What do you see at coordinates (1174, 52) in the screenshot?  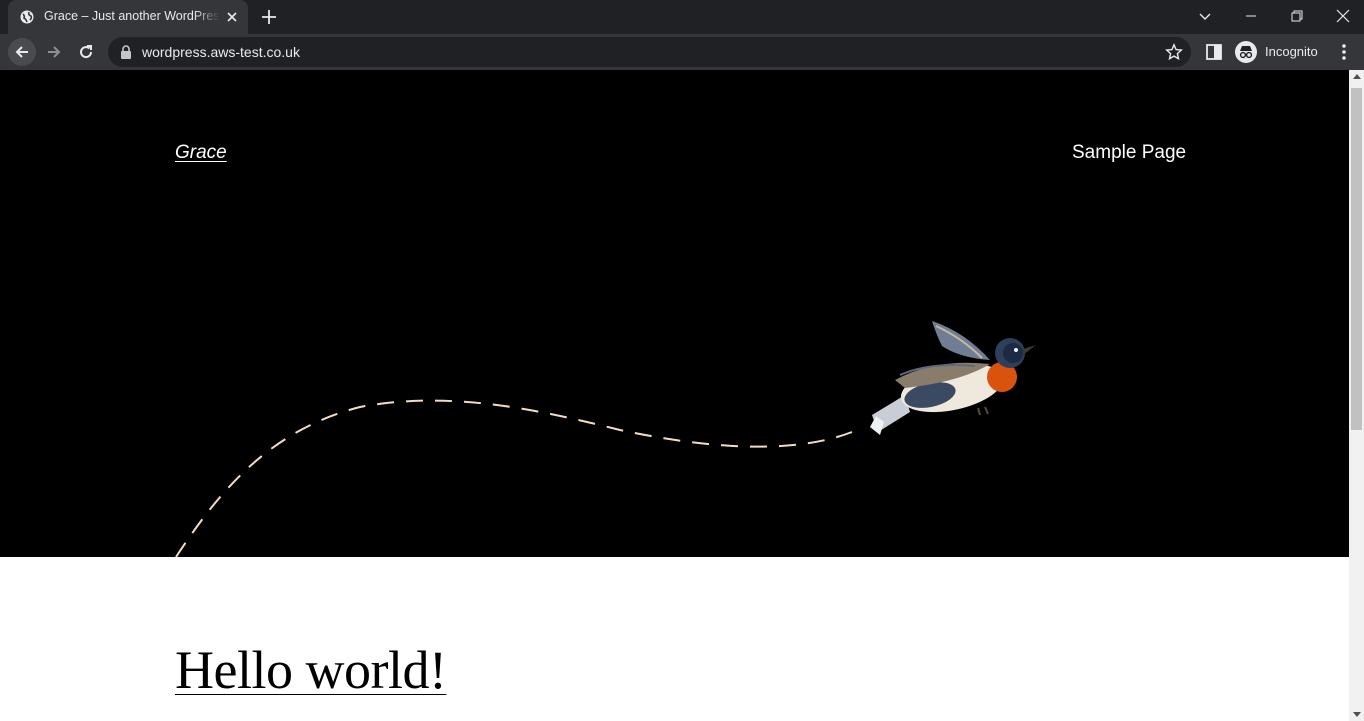 I see `star-icon` at bounding box center [1174, 52].